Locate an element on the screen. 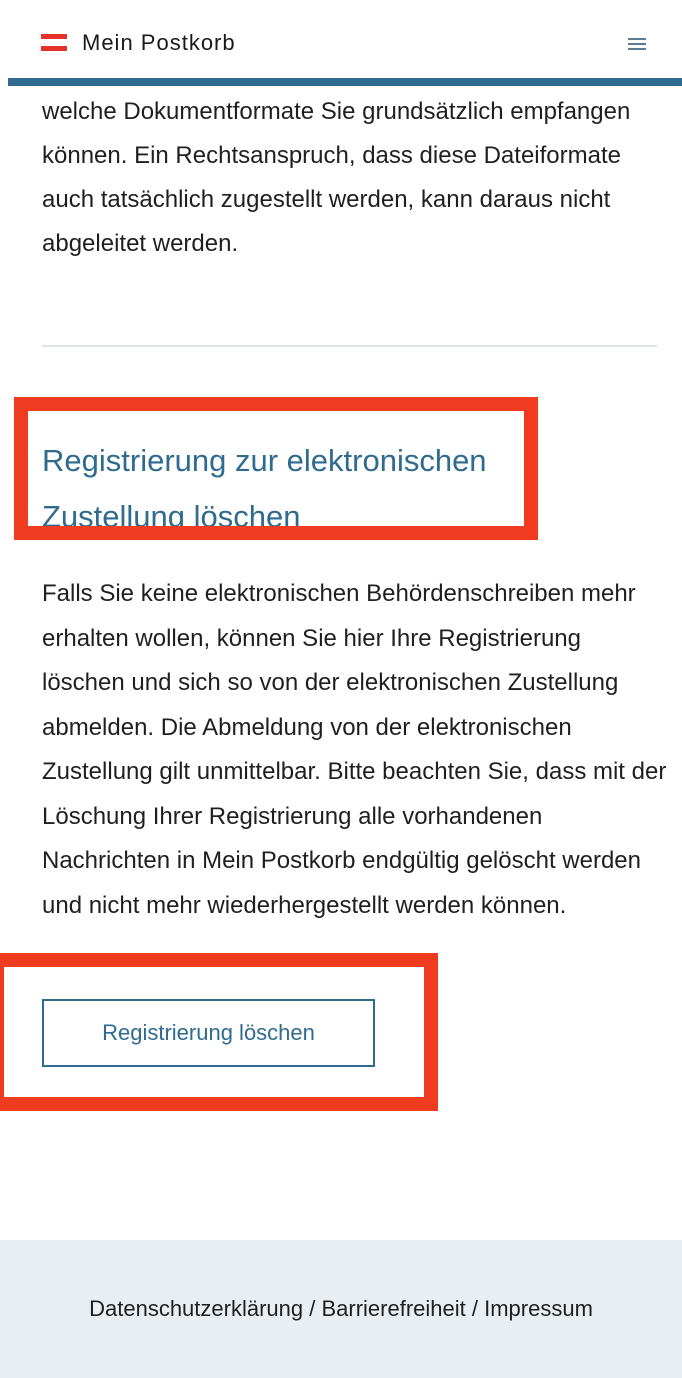 The image size is (682, 1378). delete-registration-button: Registrierung löschen is located at coordinates (208, 1033).